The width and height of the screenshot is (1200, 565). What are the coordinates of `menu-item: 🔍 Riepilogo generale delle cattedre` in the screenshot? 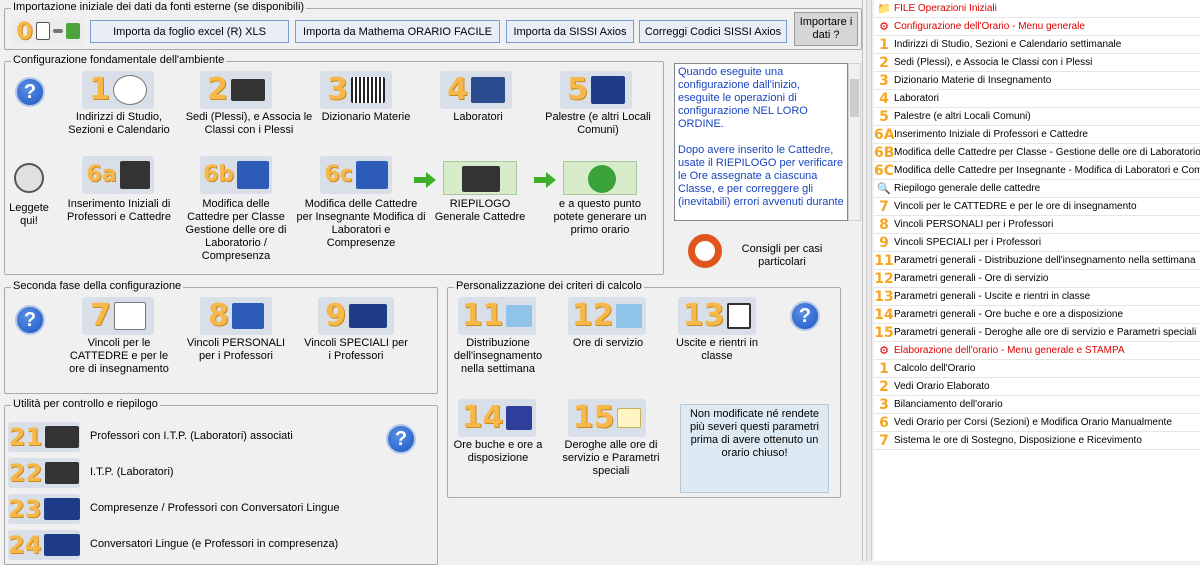 It's located at (1037, 189).